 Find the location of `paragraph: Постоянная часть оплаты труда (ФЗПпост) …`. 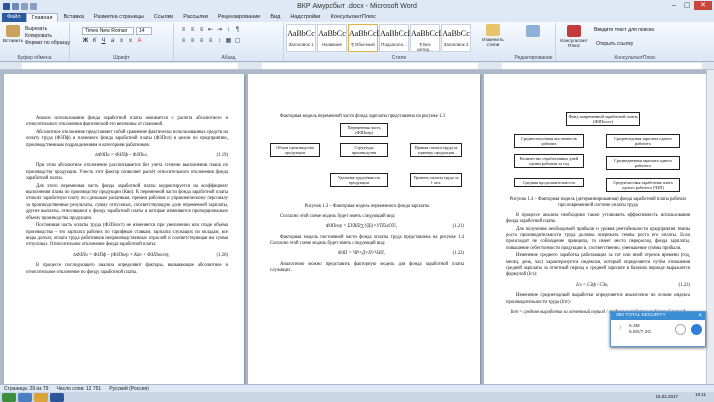

paragraph: Постоянная часть оплаты труда (ФЗПпост) … is located at coordinates (127, 235).